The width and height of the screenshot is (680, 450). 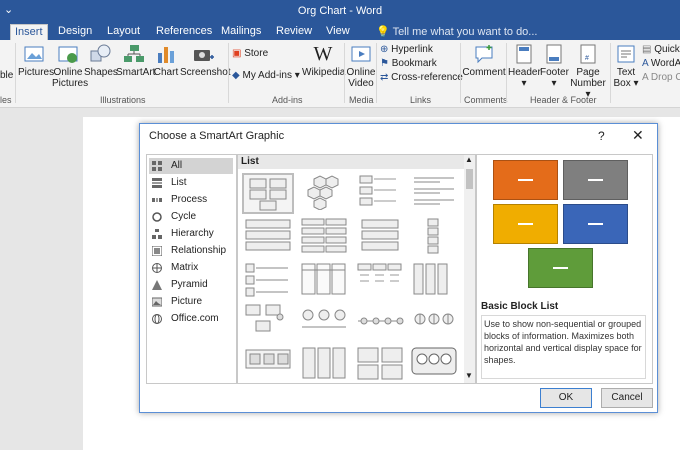 What do you see at coordinates (70, 66) in the screenshot?
I see `online-pictures-button: Online Pictures` at bounding box center [70, 66].